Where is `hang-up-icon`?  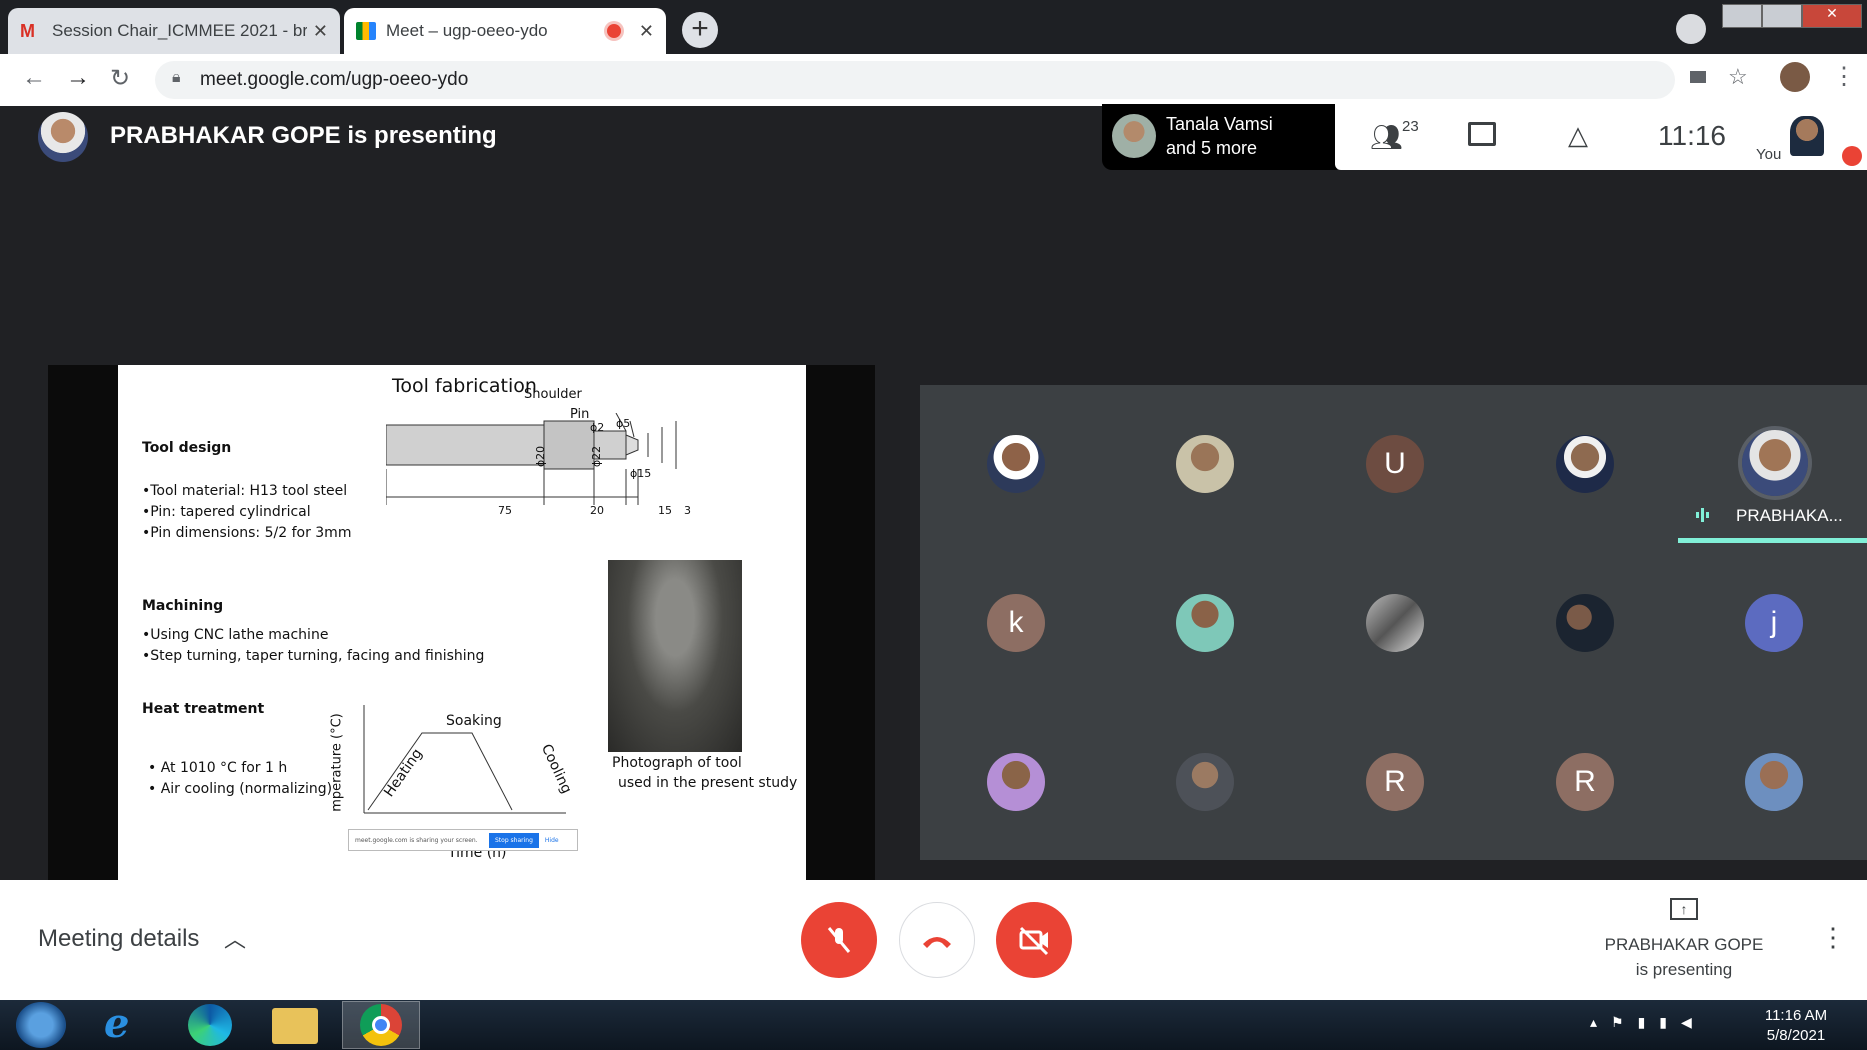 hang-up-icon is located at coordinates (937, 942).